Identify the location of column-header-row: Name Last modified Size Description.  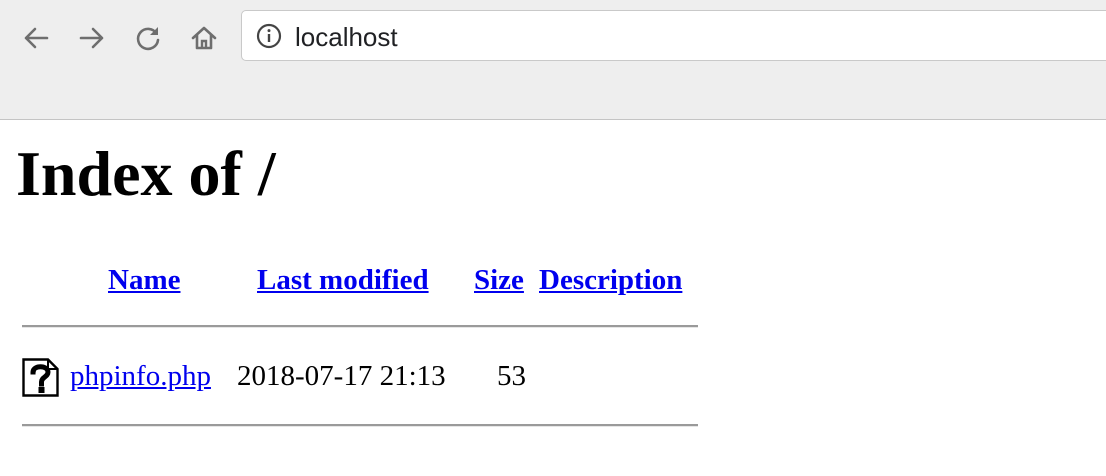
(360, 280).